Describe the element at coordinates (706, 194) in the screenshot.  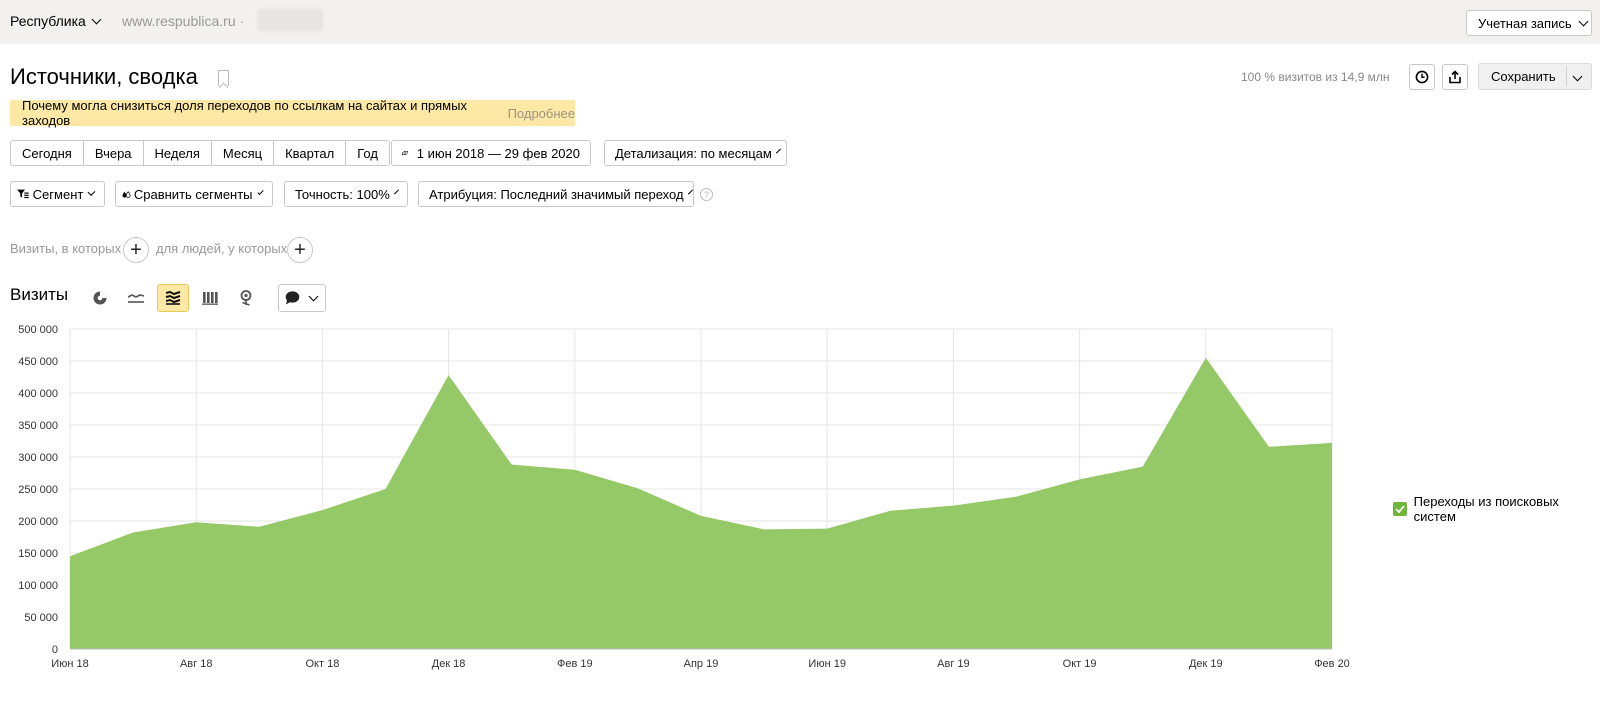
I see `help-icon: ?` at that location.